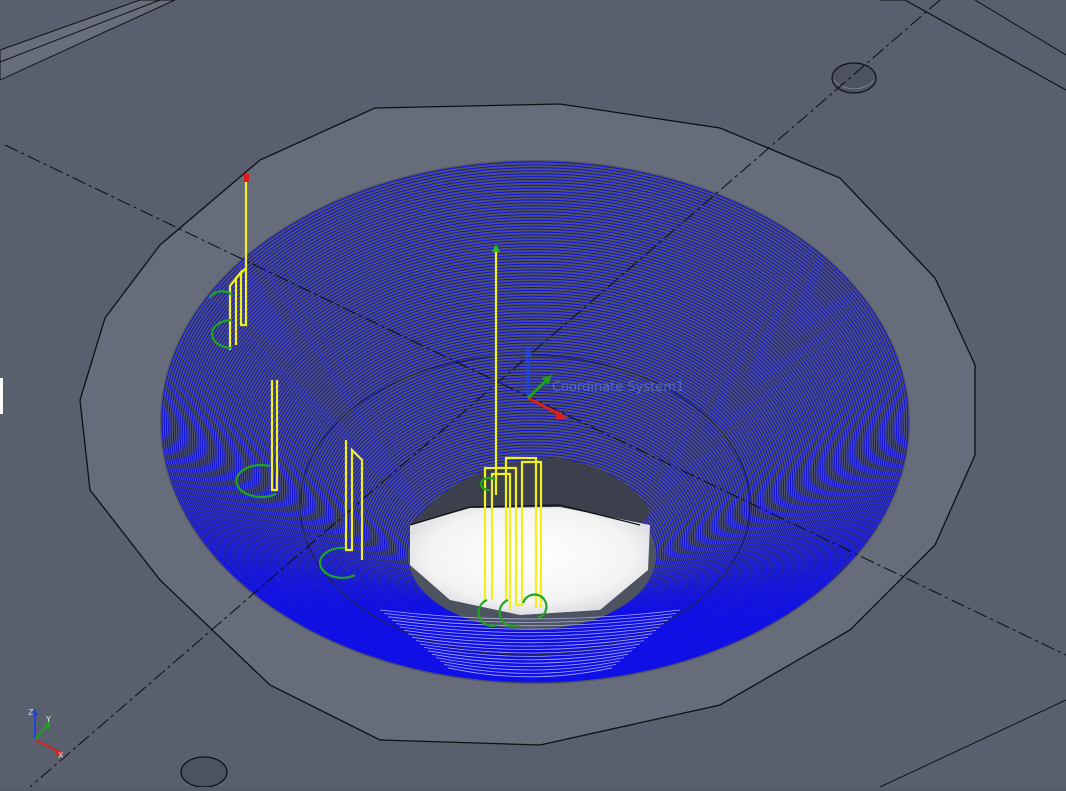 The height and width of the screenshot is (791, 1066). Describe the element at coordinates (48, 719) in the screenshot. I see `svg-text: Y` at that location.